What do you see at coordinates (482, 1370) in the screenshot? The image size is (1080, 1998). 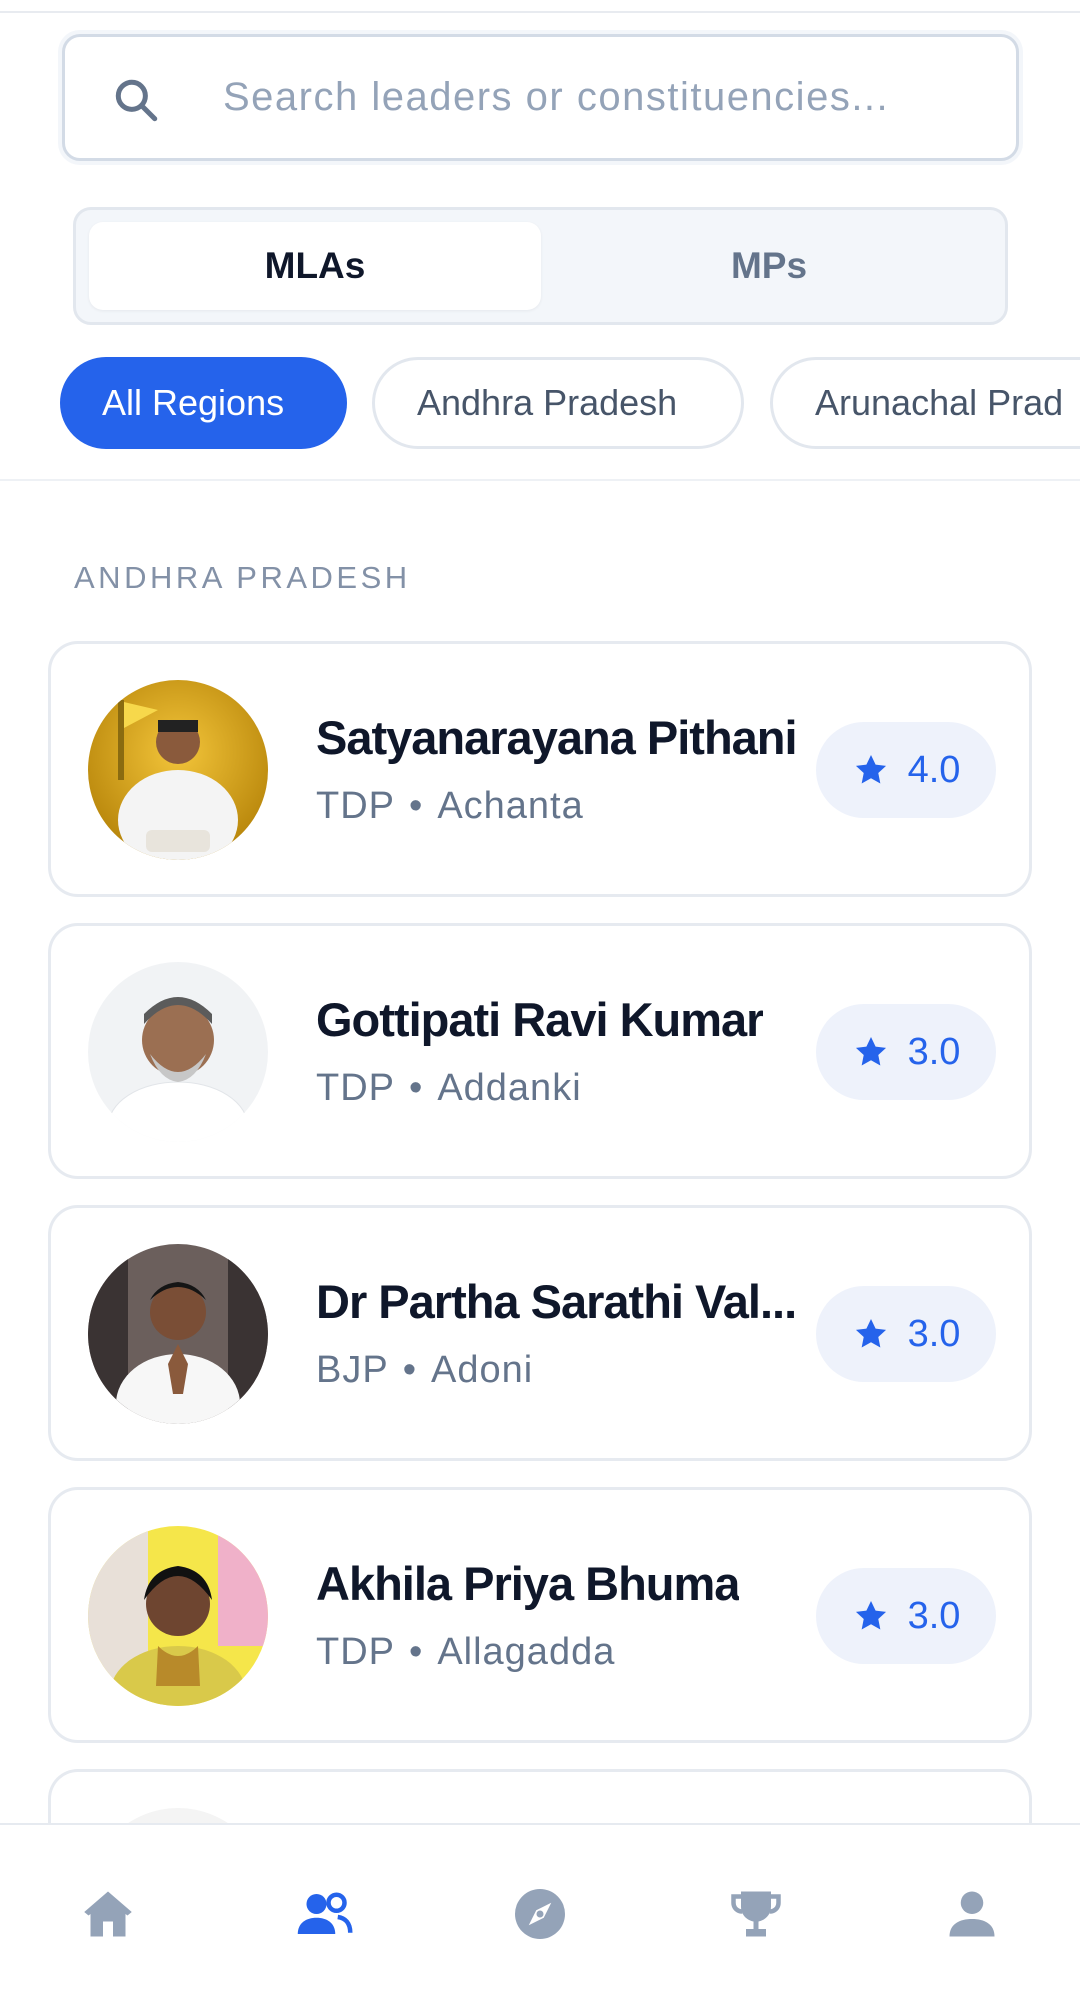 I see `constituency-label: Adoni` at bounding box center [482, 1370].